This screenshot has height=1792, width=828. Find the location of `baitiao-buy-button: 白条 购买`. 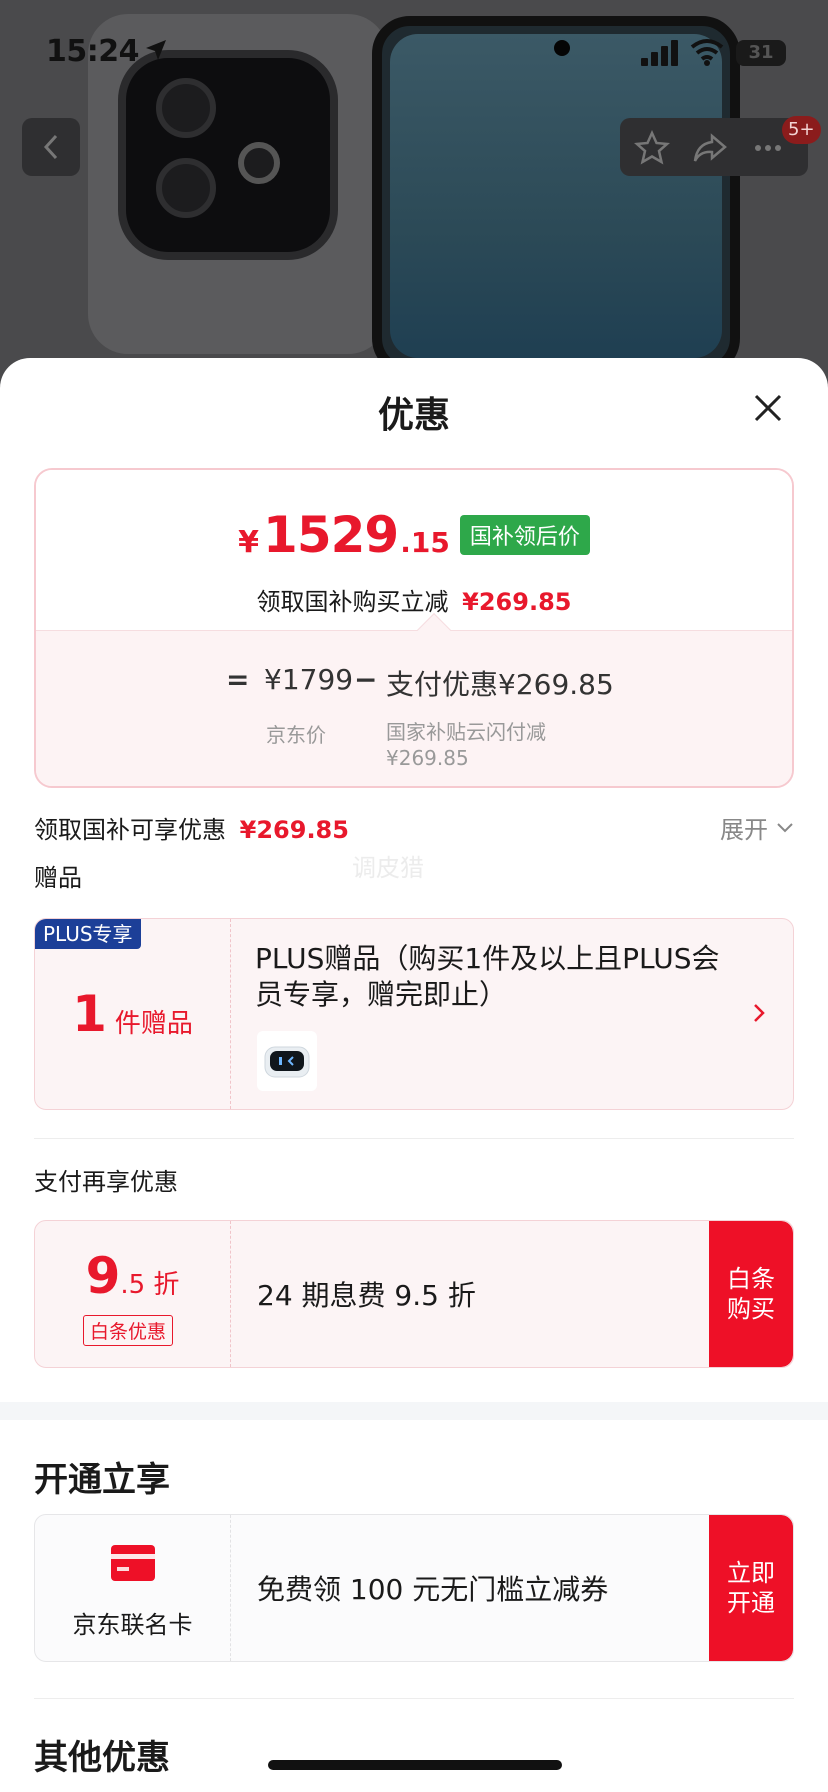

baitiao-buy-button: 白条 购买 is located at coordinates (751, 1294).